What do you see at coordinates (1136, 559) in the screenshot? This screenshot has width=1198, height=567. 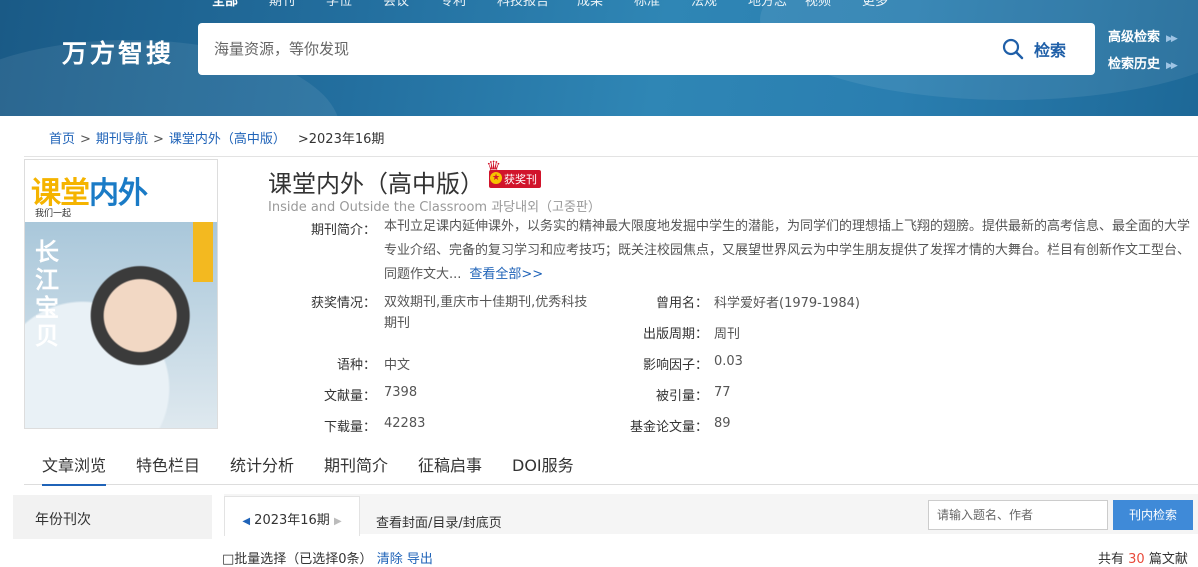 I see `result-count-number: 30` at bounding box center [1136, 559].